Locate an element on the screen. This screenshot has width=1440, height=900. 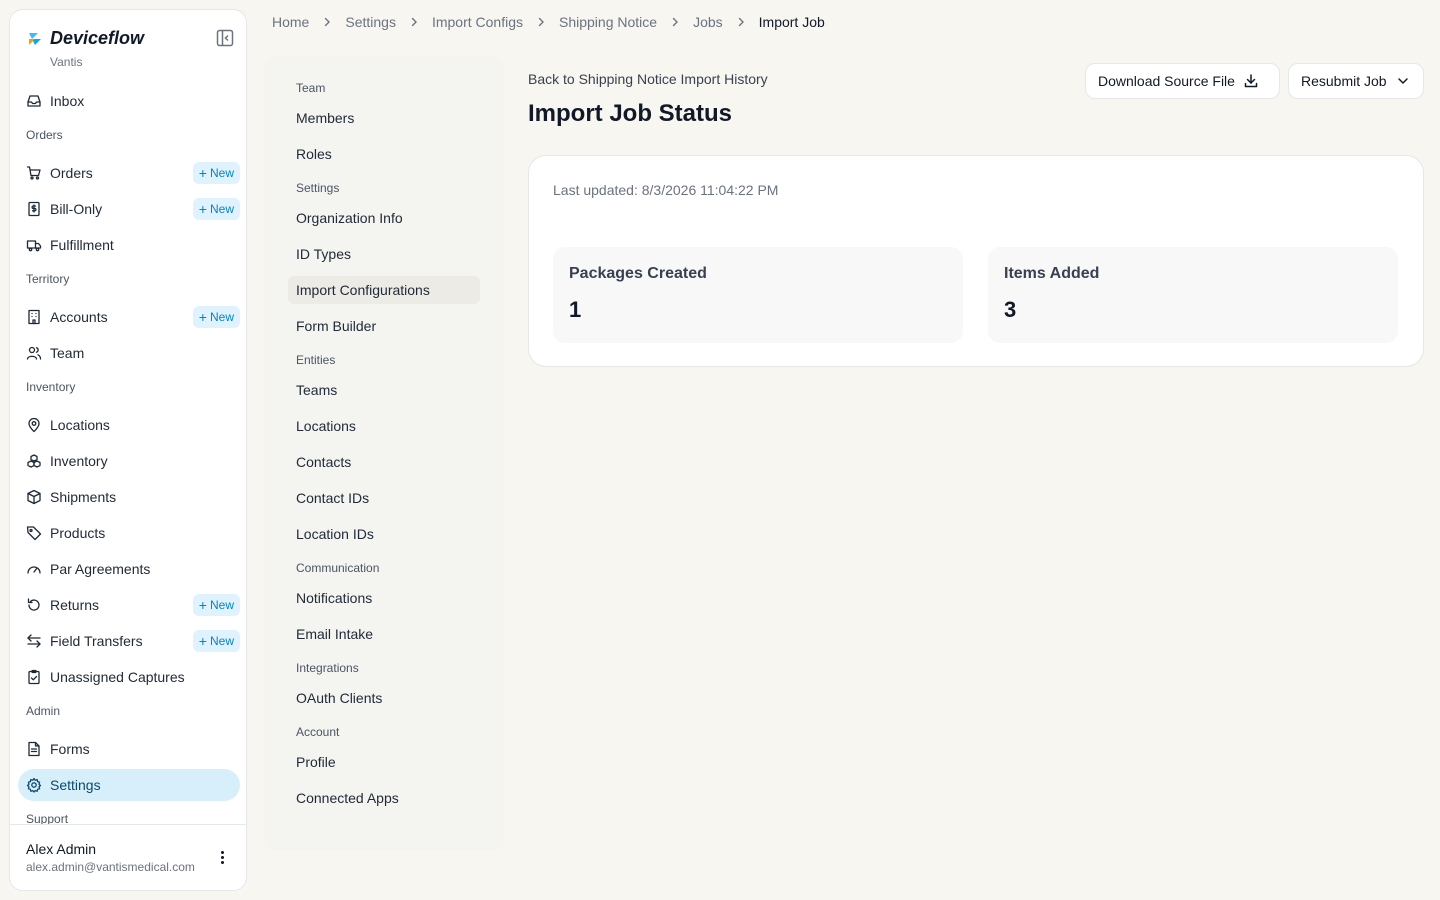
nav-item-label: Forms is located at coordinates (70, 749).